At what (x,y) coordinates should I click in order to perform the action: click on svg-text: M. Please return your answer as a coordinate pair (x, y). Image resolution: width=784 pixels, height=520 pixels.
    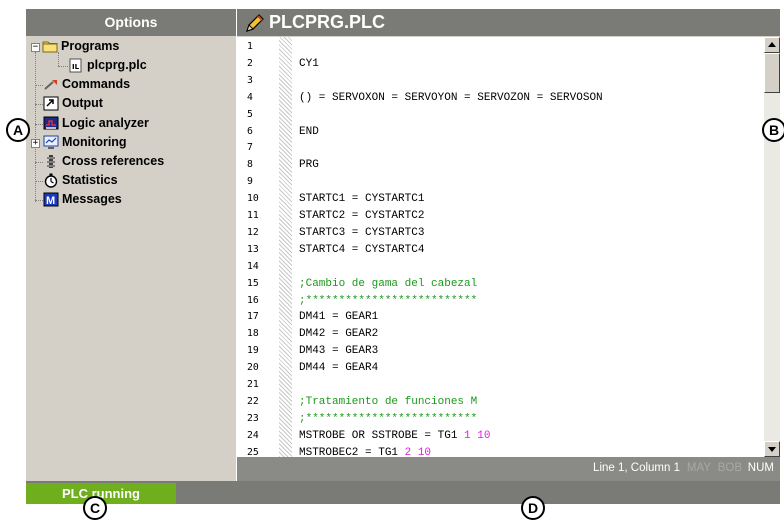
    Looking at the image, I should click on (50, 201).